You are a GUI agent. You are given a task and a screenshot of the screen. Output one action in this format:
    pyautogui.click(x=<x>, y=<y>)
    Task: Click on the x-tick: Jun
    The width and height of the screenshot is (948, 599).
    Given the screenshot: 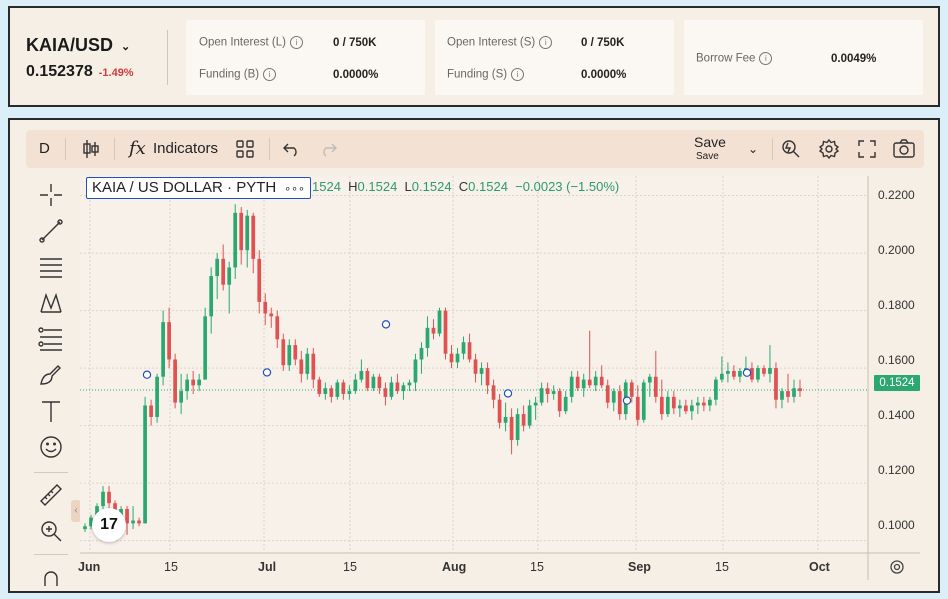 What is the action you would take?
    pyautogui.click(x=89, y=567)
    